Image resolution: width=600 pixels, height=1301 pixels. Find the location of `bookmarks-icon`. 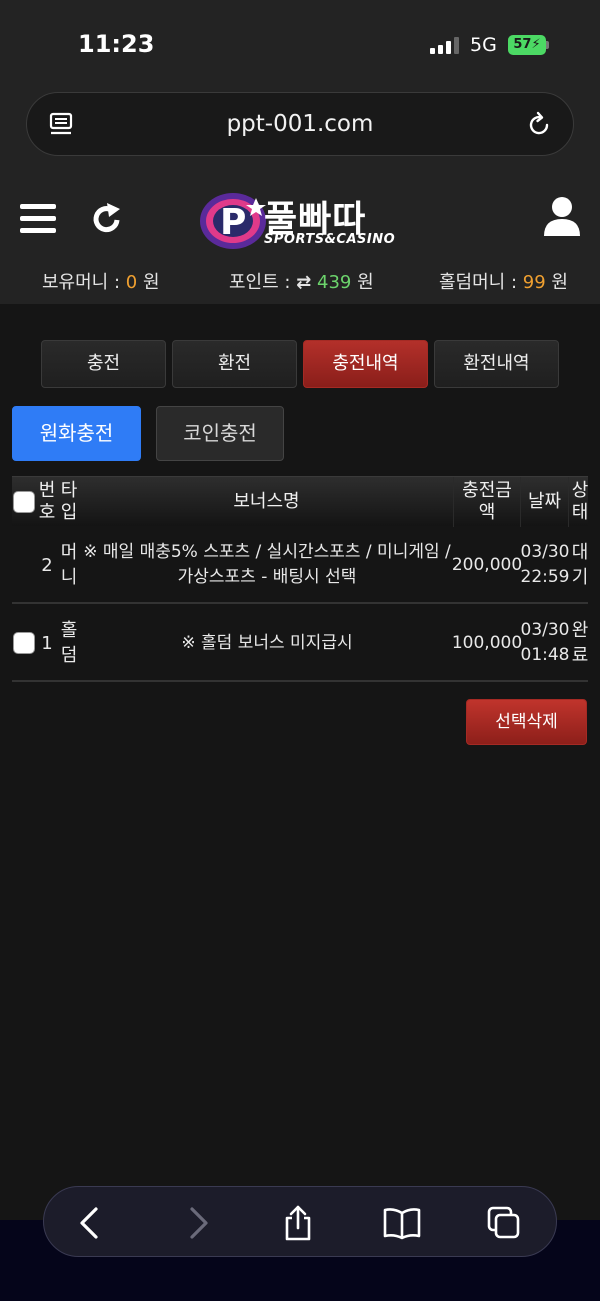

bookmarks-icon is located at coordinates (402, 1223).